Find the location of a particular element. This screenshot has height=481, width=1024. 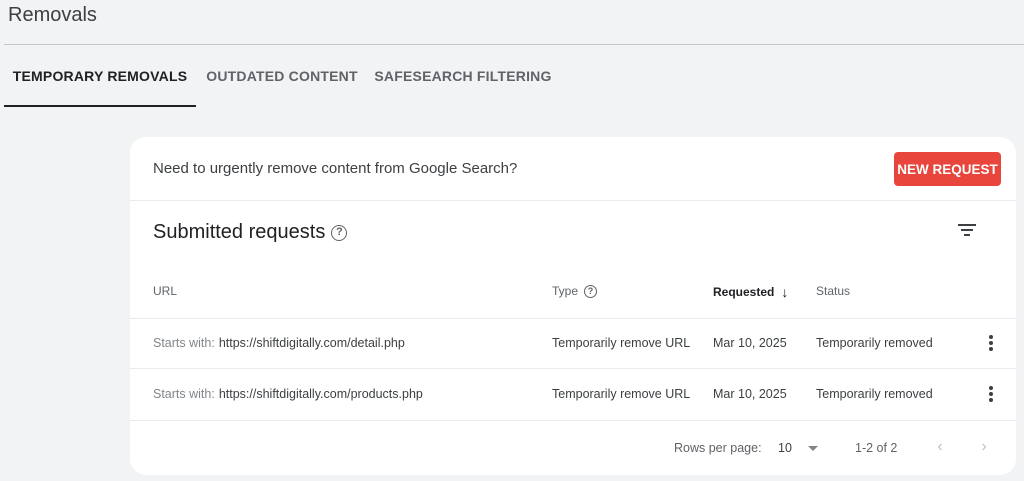

column-header-type: Type ? is located at coordinates (575, 291).